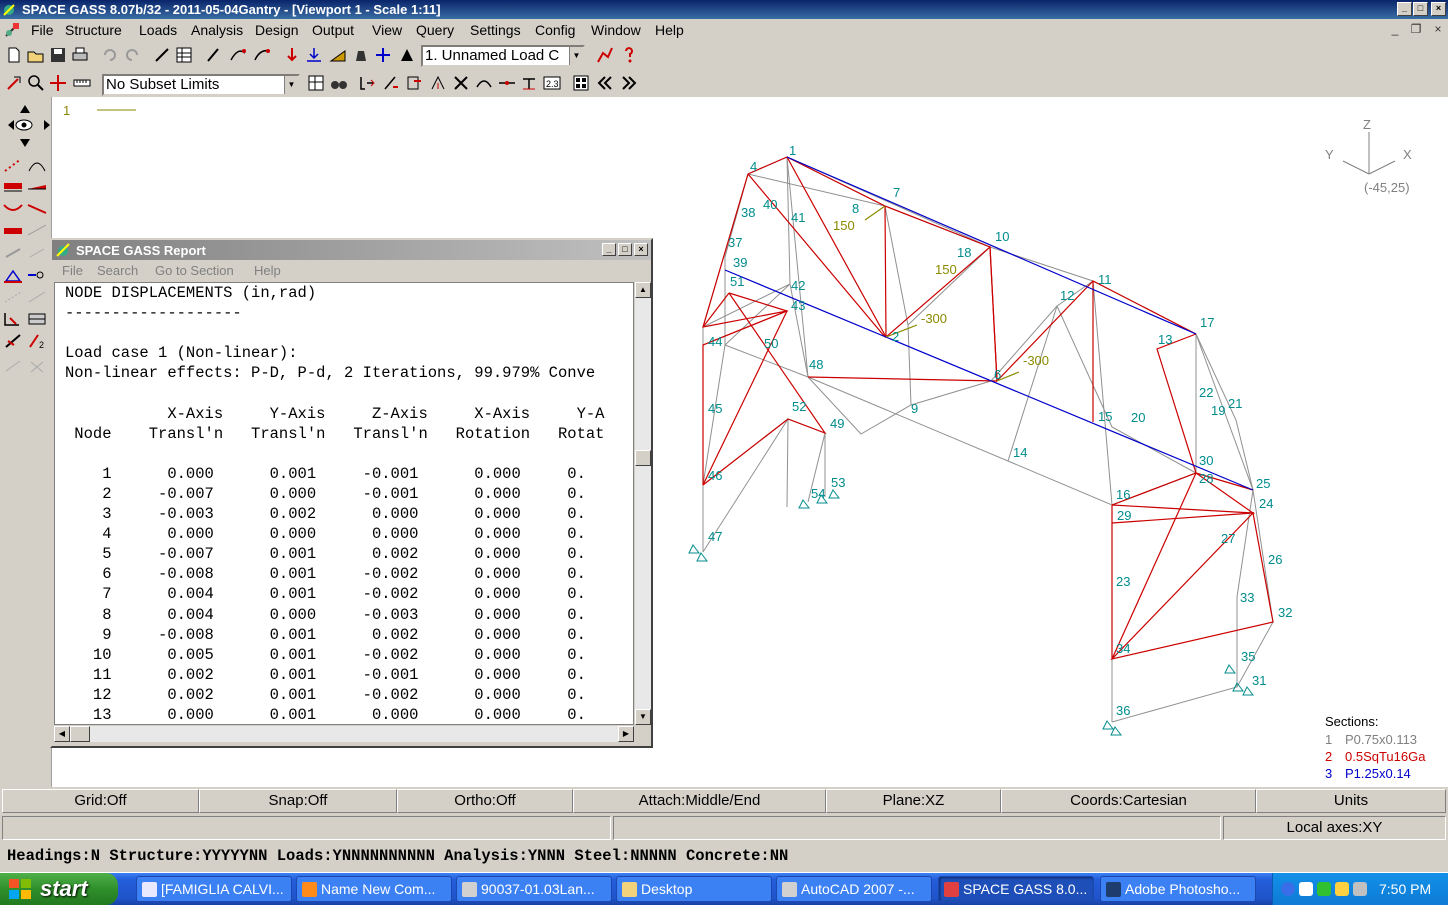 Image resolution: width=1448 pixels, height=905 pixels. I want to click on check-icon, so click(13, 367).